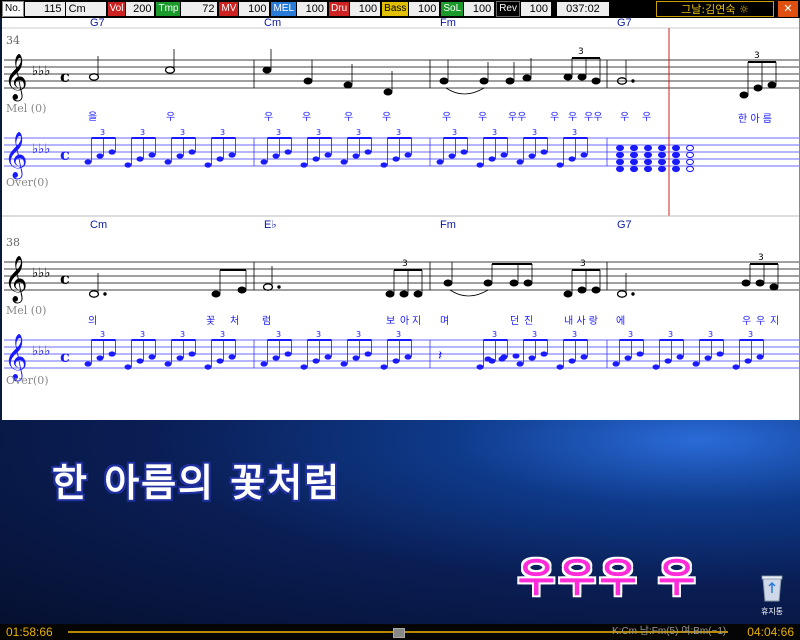 This screenshot has height=640, width=800. What do you see at coordinates (609, 578) in the screenshot?
I see `next-lyric-line: 우우우 우` at bounding box center [609, 578].